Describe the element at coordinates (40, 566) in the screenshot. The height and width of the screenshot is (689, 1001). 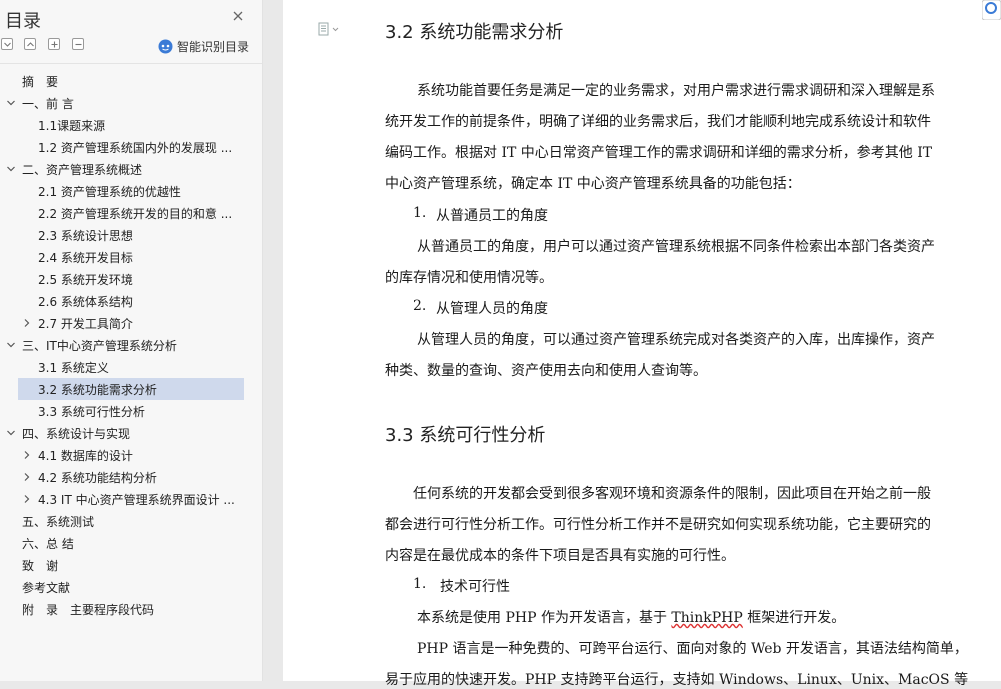
I see `toc-item-label: 致 谢` at that location.